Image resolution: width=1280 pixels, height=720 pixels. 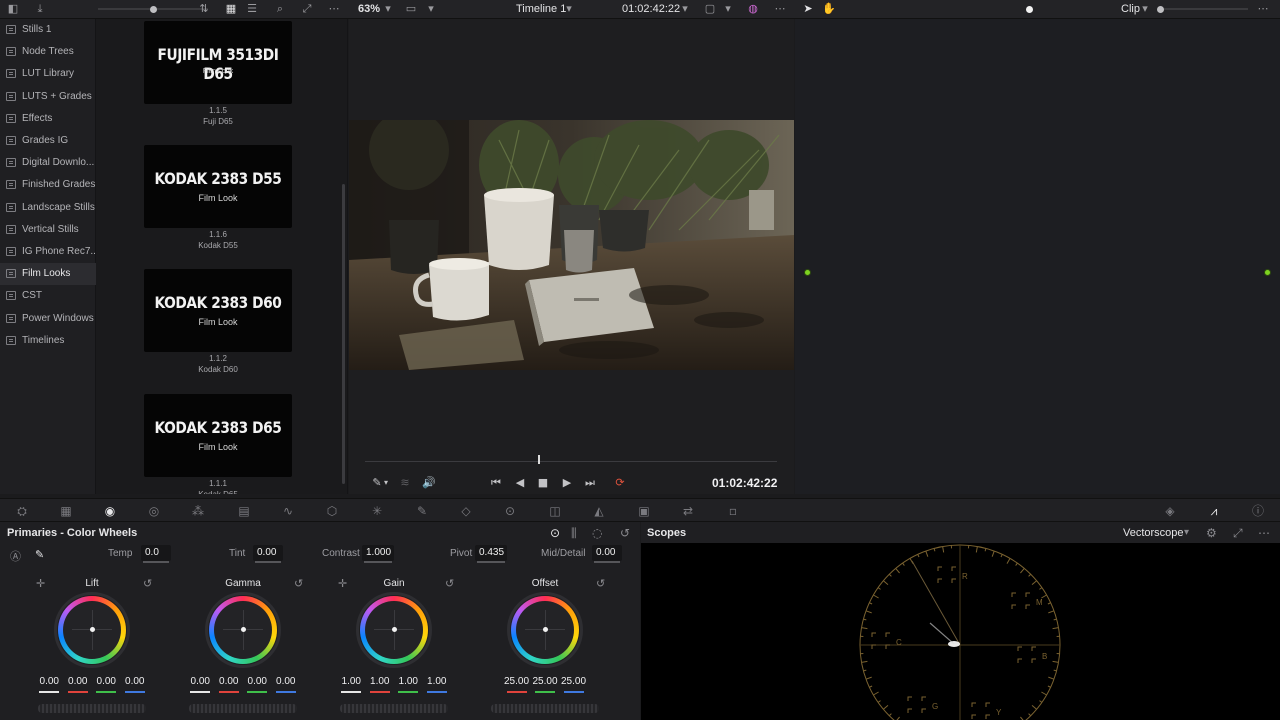 I want to click on tracker-icon: ⊙, so click(x=510, y=511).